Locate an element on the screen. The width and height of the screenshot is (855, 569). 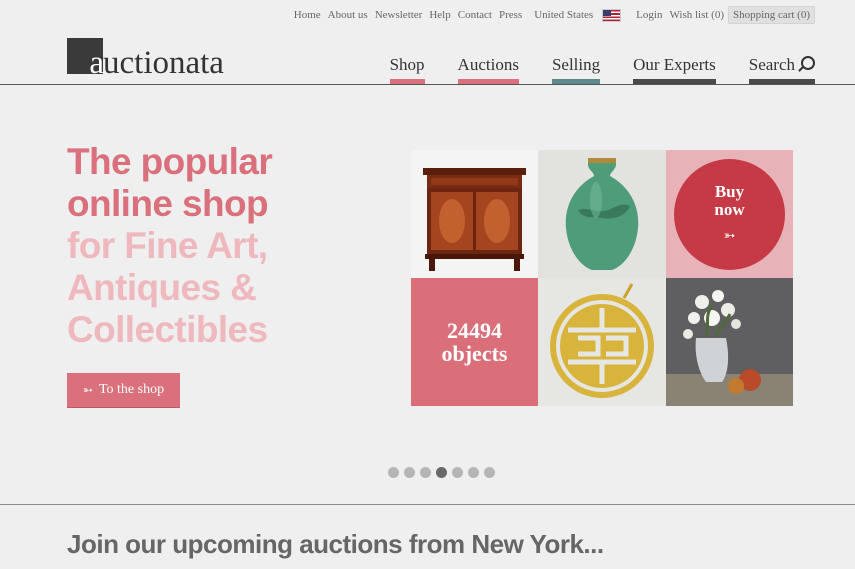
buy-now-tile: Buy now ➳ is located at coordinates (729, 214).